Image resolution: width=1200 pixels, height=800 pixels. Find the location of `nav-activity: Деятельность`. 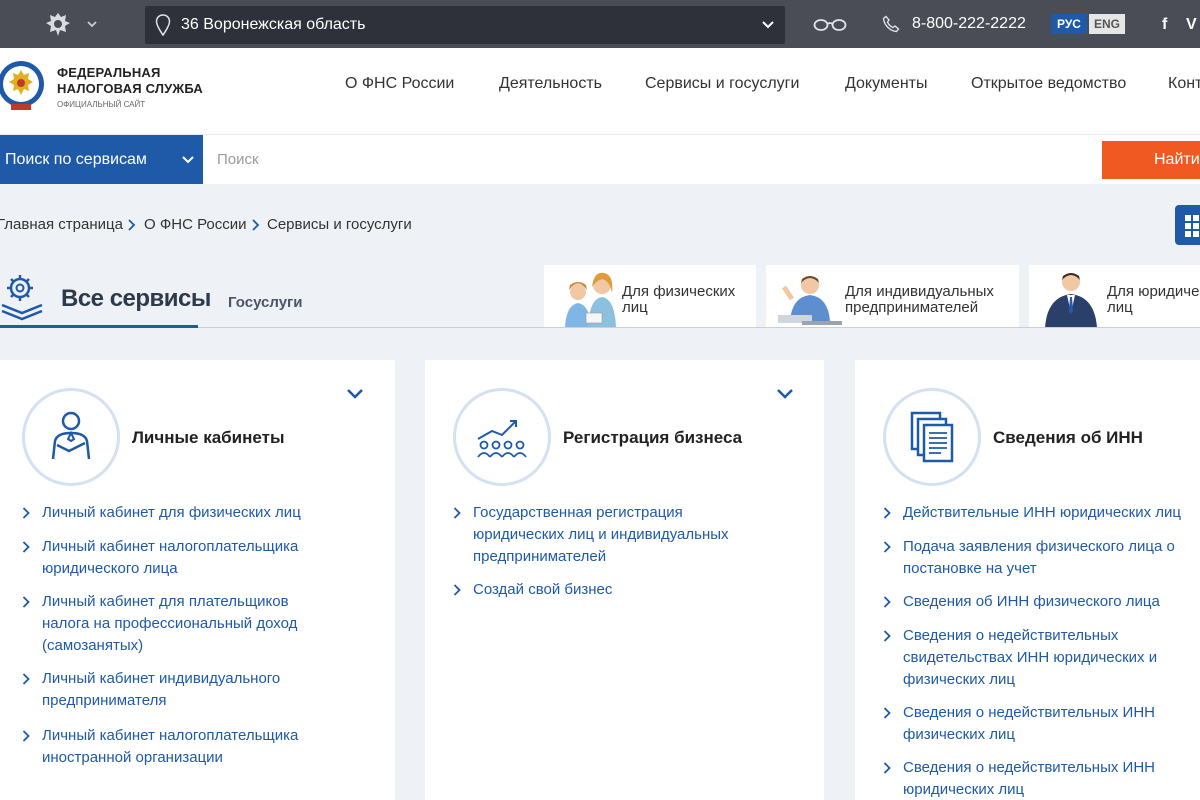

nav-activity: Деятельность is located at coordinates (550, 84).